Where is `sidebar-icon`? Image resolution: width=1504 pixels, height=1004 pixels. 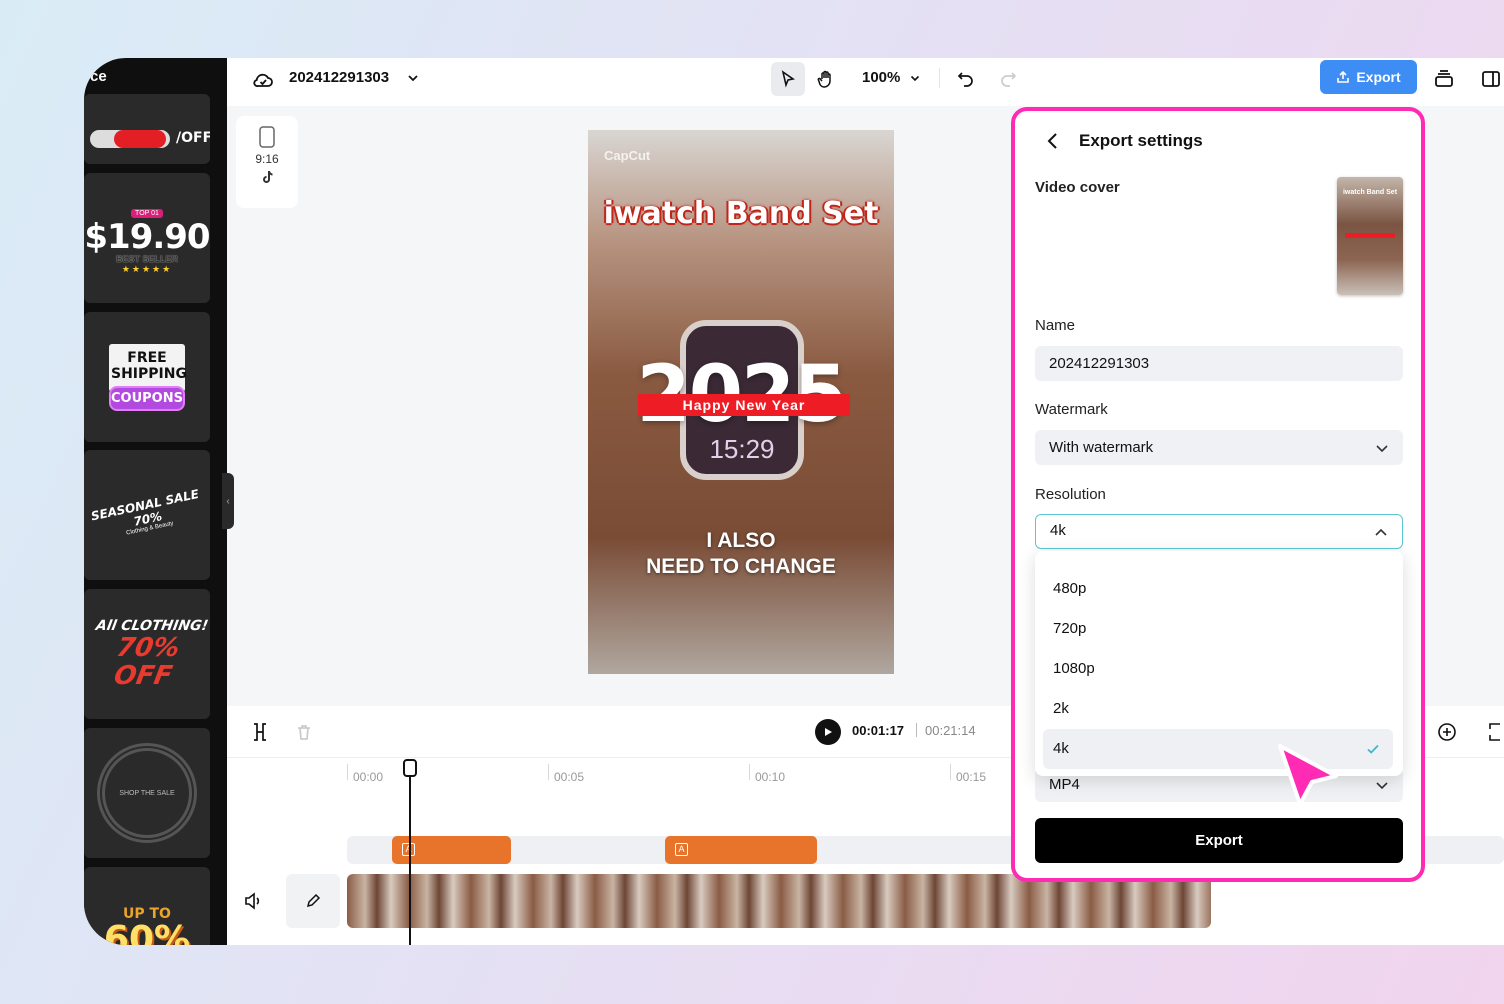
sidebar-icon is located at coordinates (1491, 79).